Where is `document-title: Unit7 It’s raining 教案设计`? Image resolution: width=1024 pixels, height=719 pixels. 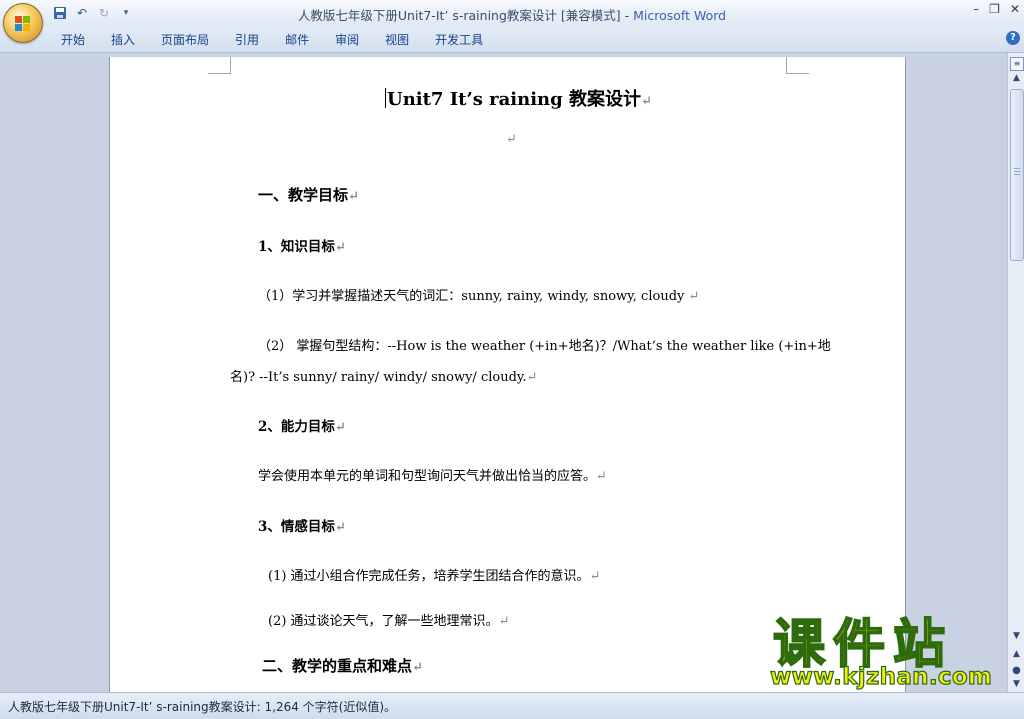
document-title: Unit7 It’s raining 教案设计 is located at coordinates (514, 99).